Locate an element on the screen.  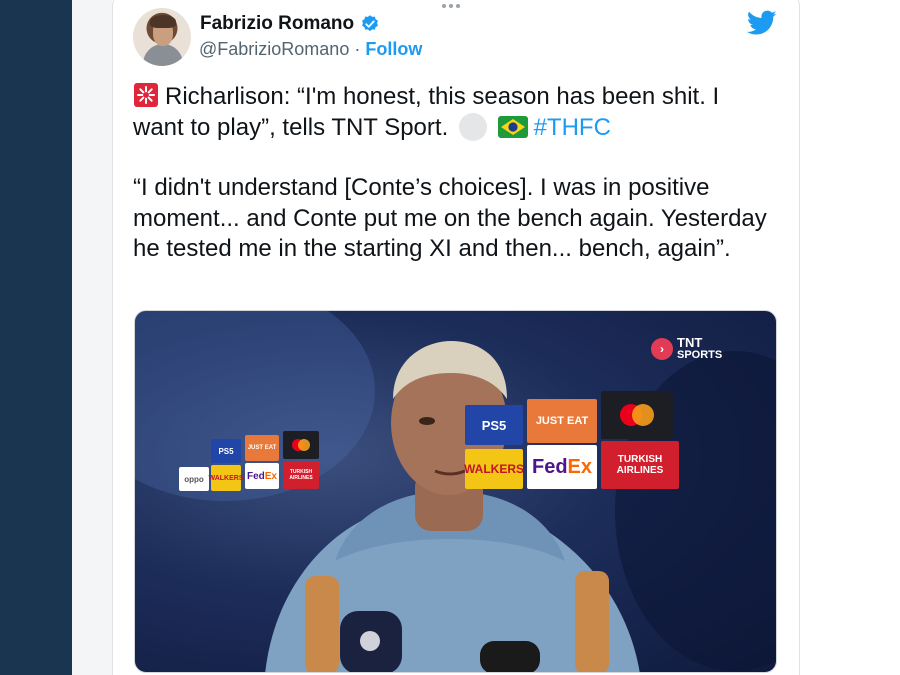
sponsor-fedex-small: Fed Ex is located at coordinates (262, 476).